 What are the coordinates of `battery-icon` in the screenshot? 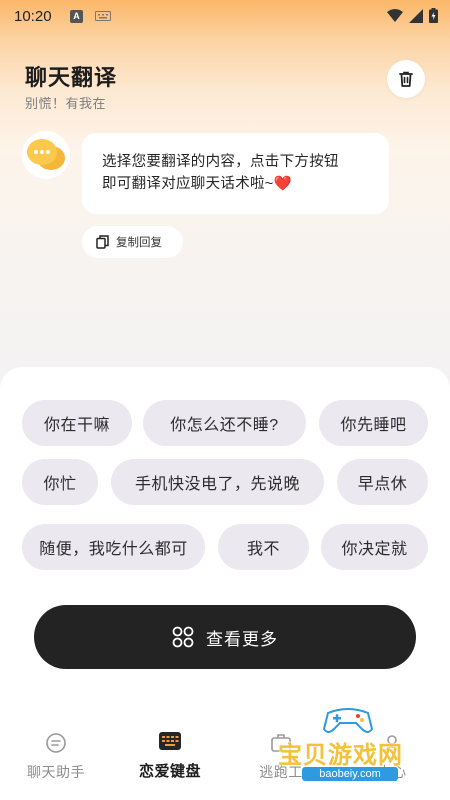 It's located at (433, 15).